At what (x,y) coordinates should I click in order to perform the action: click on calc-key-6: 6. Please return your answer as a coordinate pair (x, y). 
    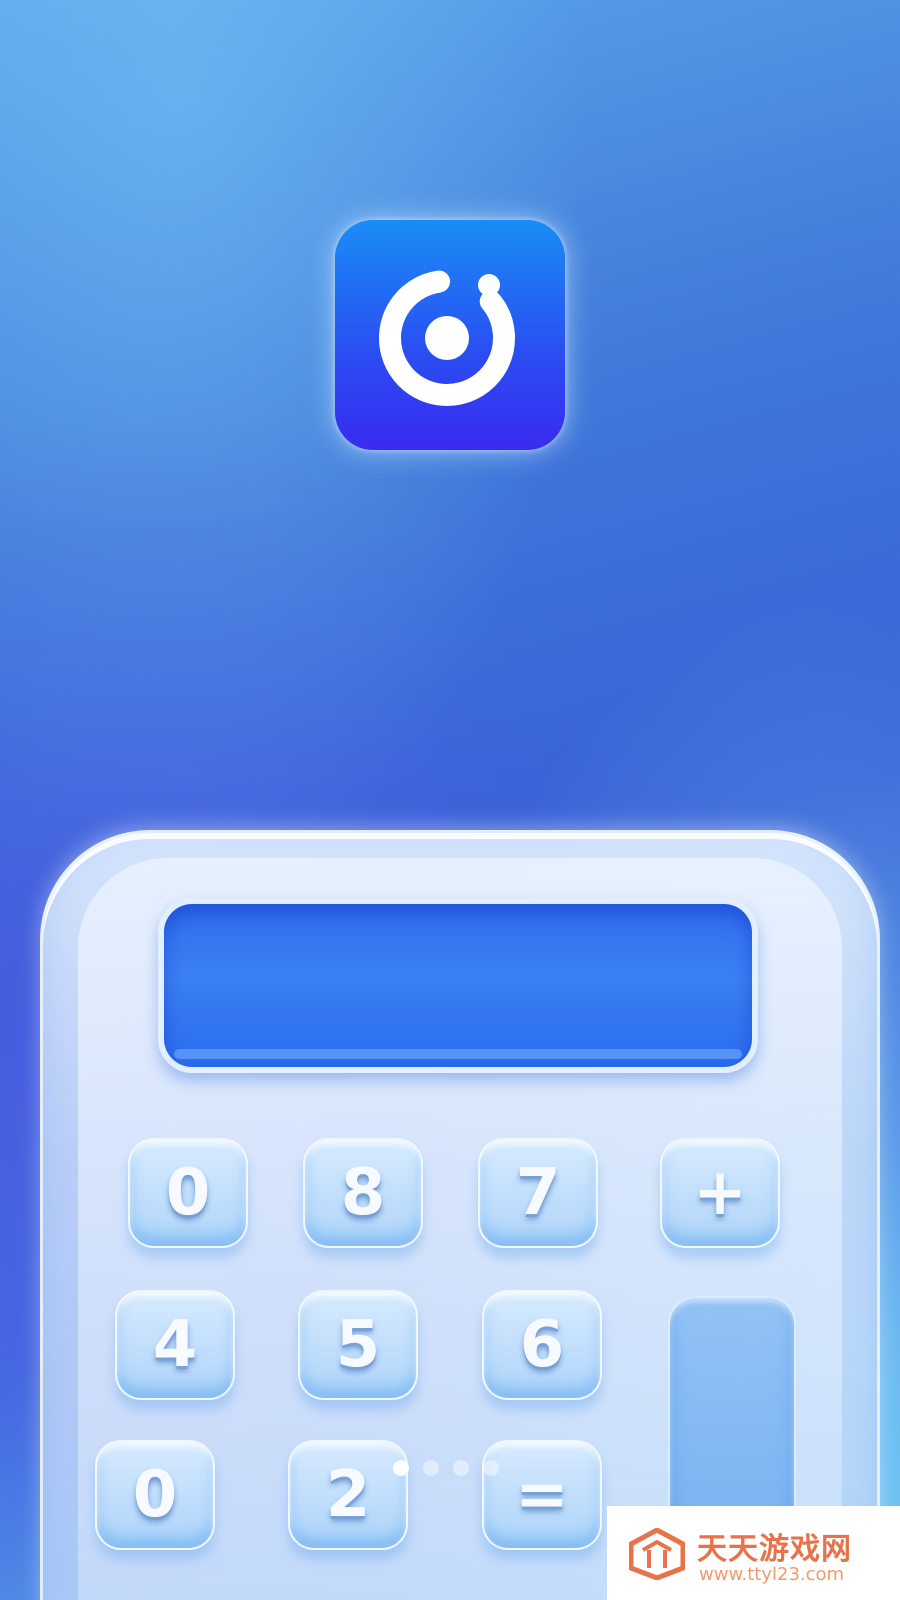
    Looking at the image, I should click on (542, 1345).